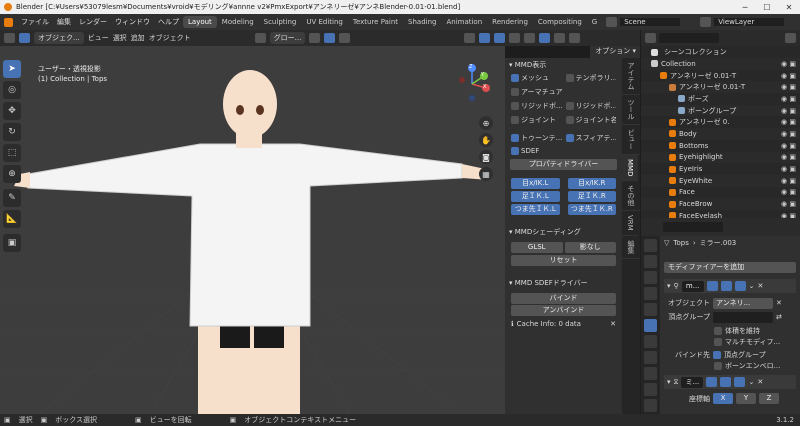 This screenshot has height=426, width=800. Describe the element at coordinates (615, 52) in the screenshot. I see `options-dropdown: オプション ▾` at that location.